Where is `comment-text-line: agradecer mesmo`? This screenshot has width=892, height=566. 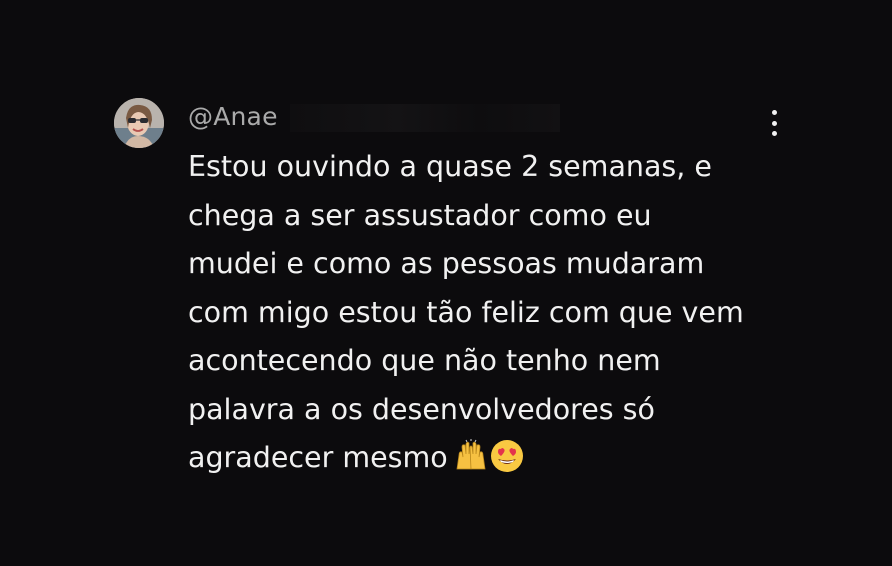 comment-text-line: agradecer mesmo is located at coordinates (318, 457).